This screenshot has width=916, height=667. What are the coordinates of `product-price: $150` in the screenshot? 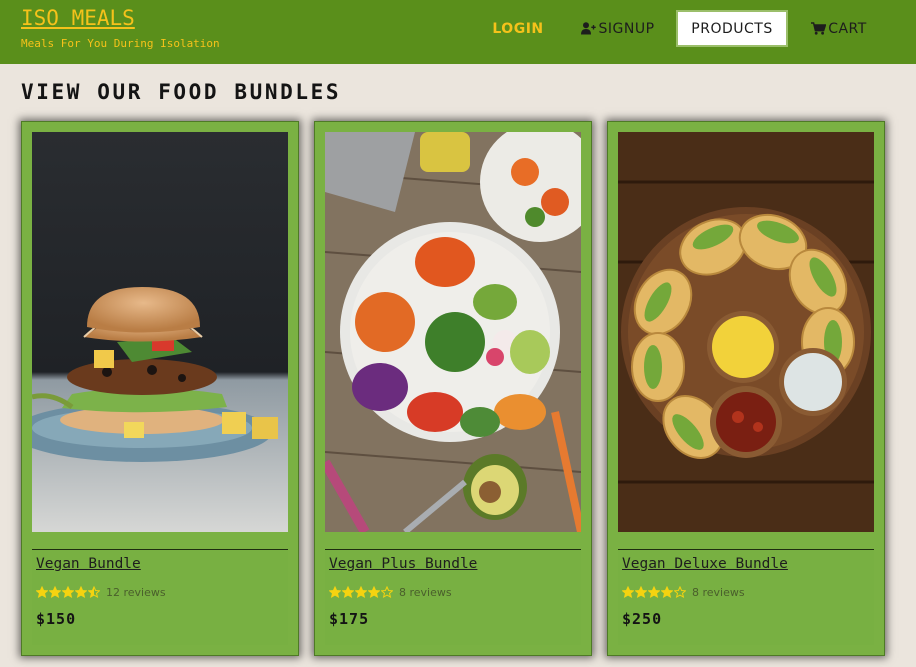 It's located at (56, 619).